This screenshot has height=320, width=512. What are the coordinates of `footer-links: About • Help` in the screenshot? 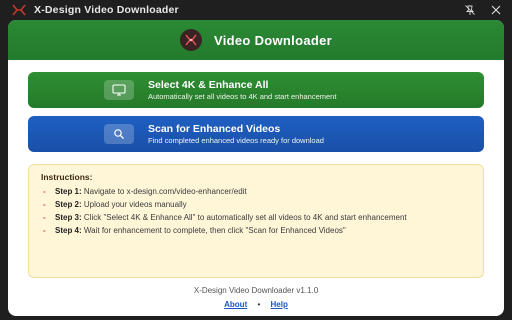 It's located at (256, 304).